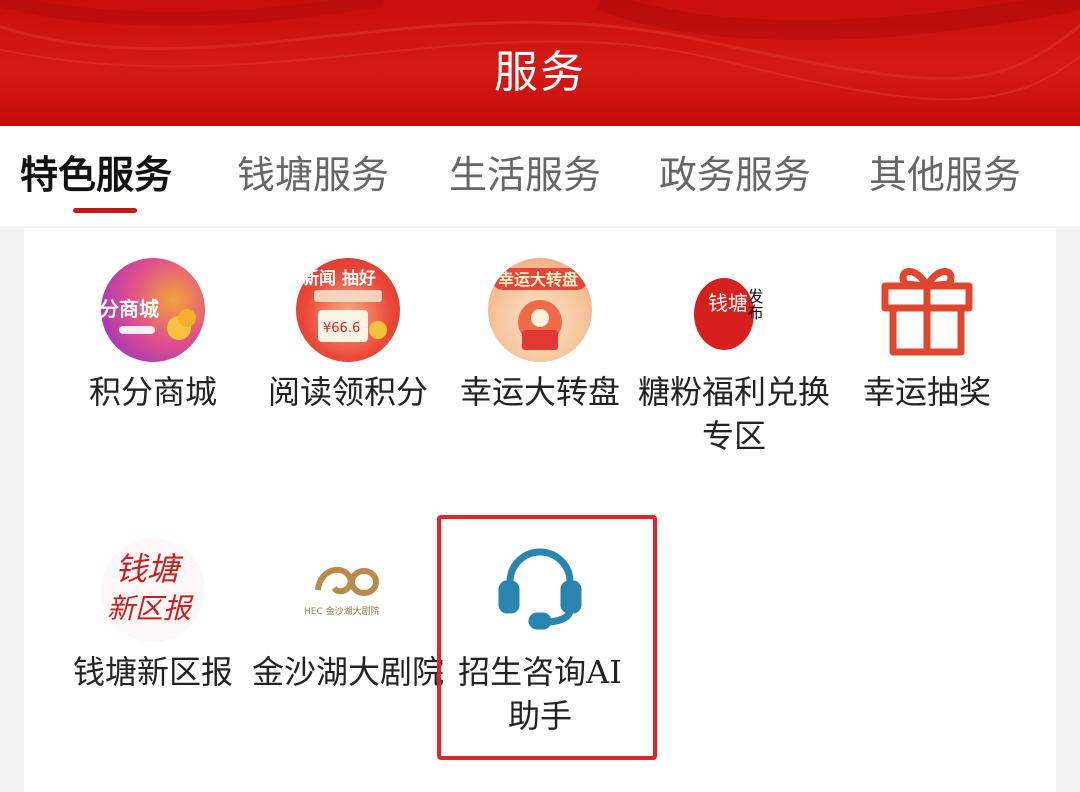  I want to click on service-item-lucky-draw: 幸运抽奖, so click(927, 336).